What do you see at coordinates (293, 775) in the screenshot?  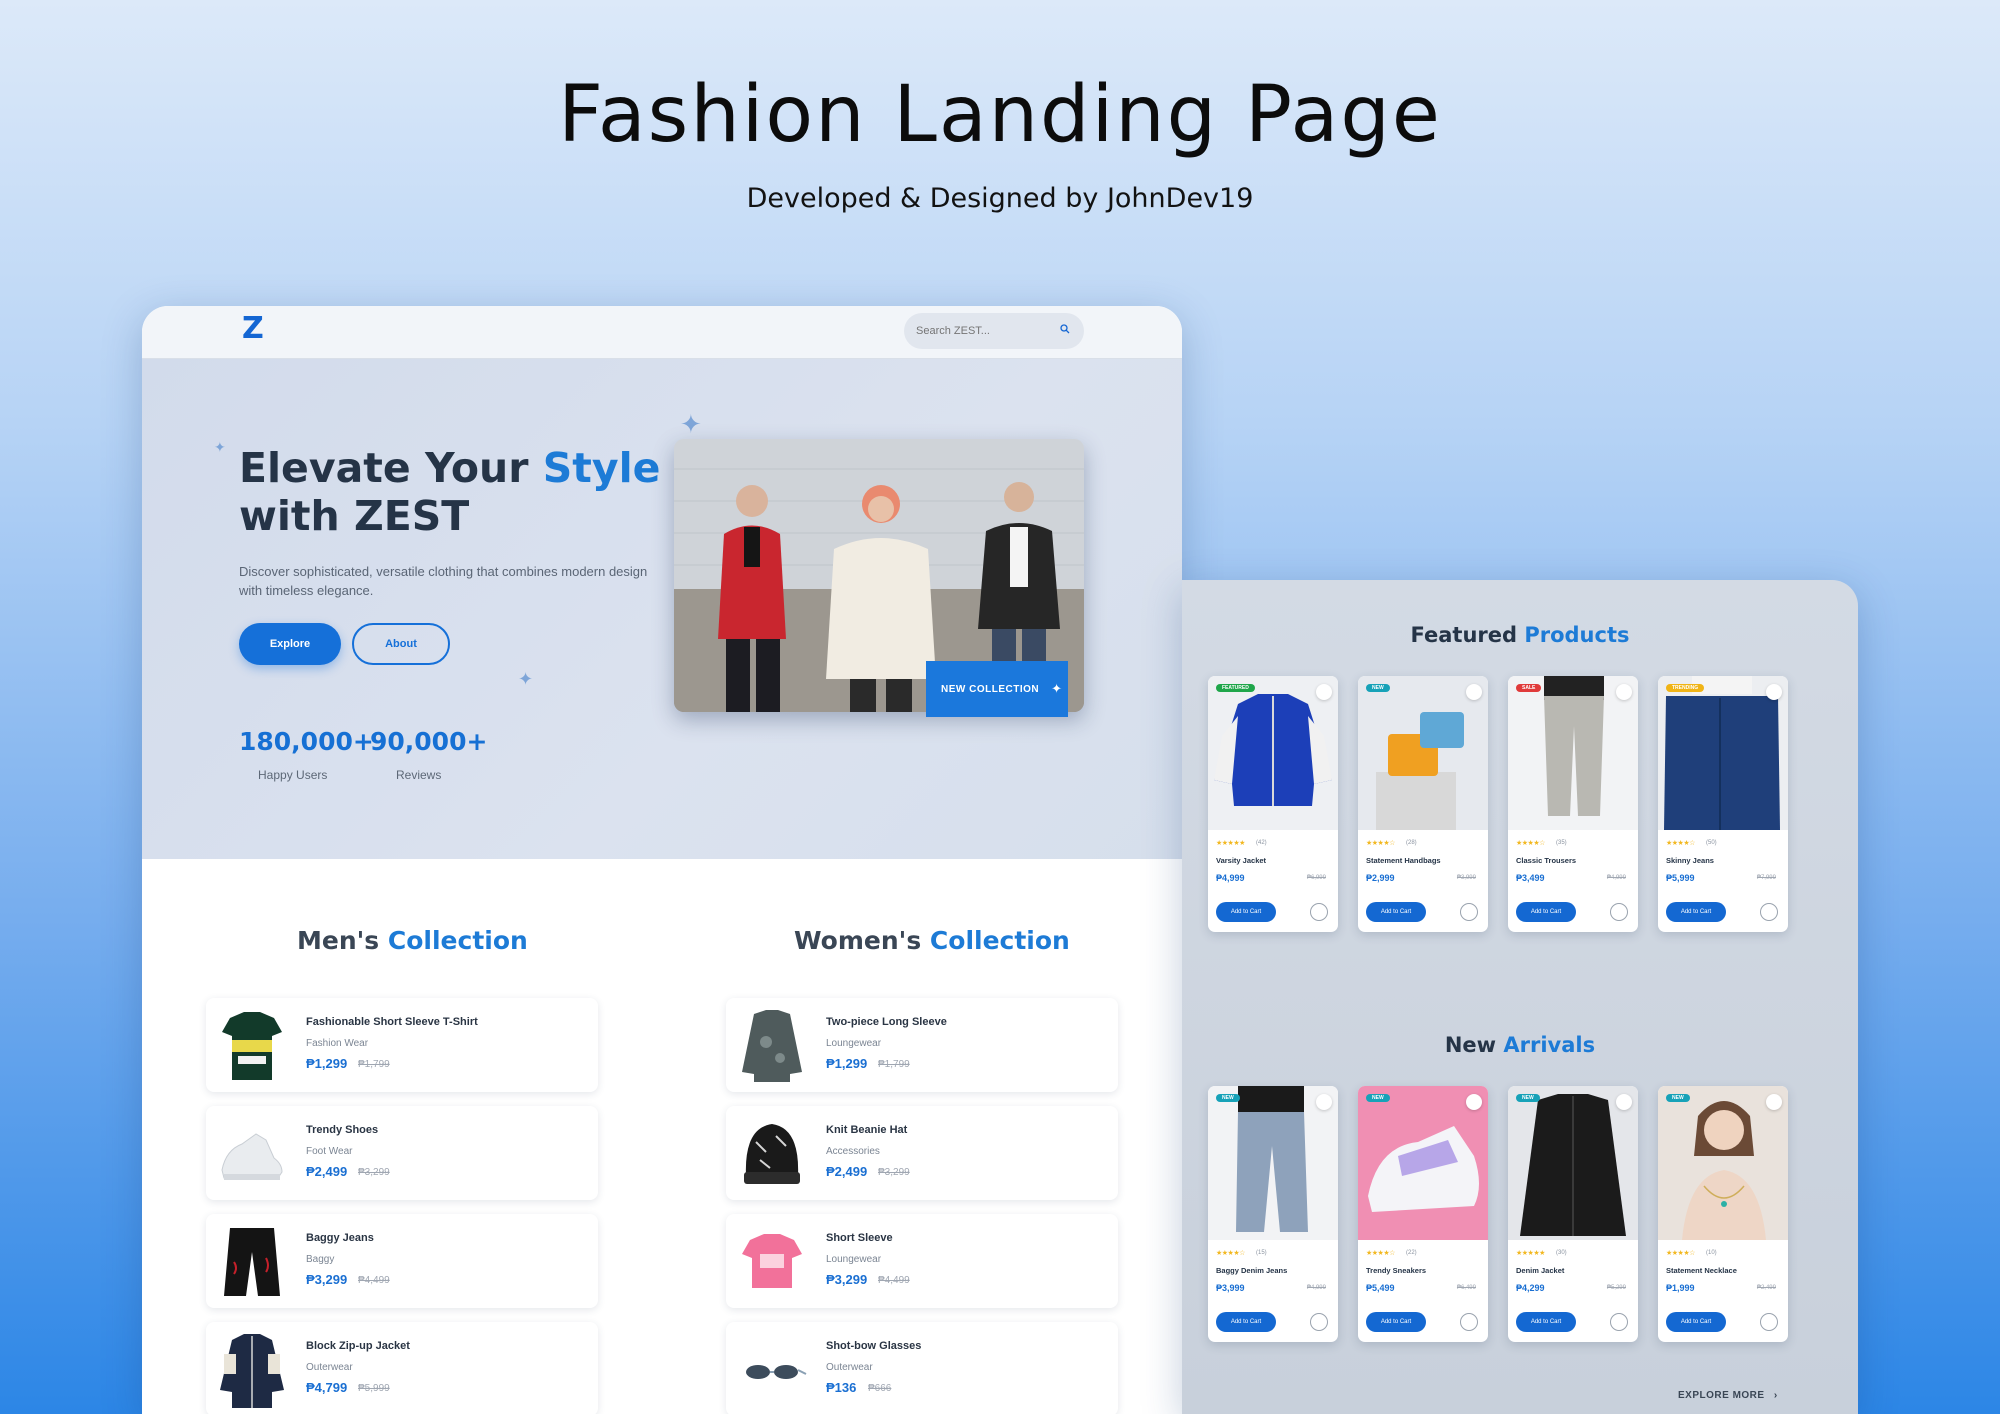 I see `stat-users-label: Happy Users` at bounding box center [293, 775].